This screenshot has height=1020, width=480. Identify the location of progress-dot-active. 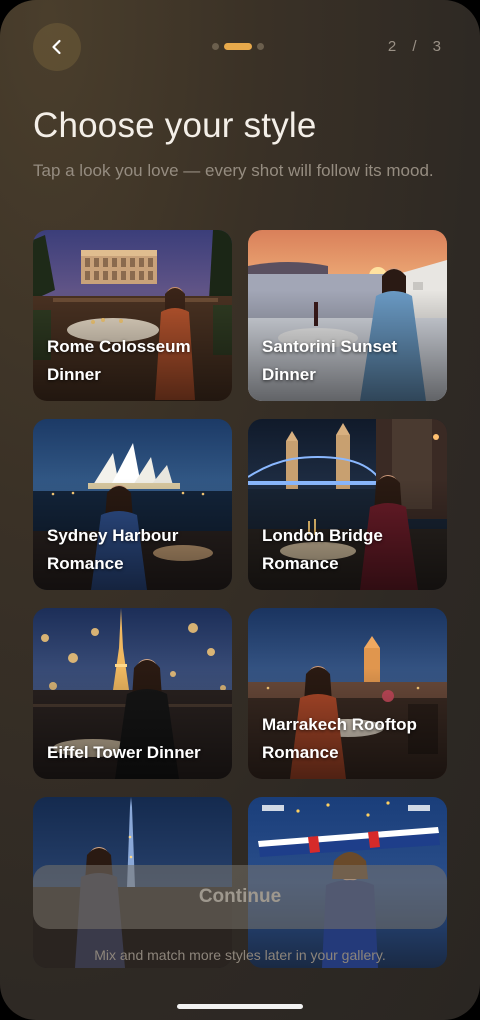
(238, 46).